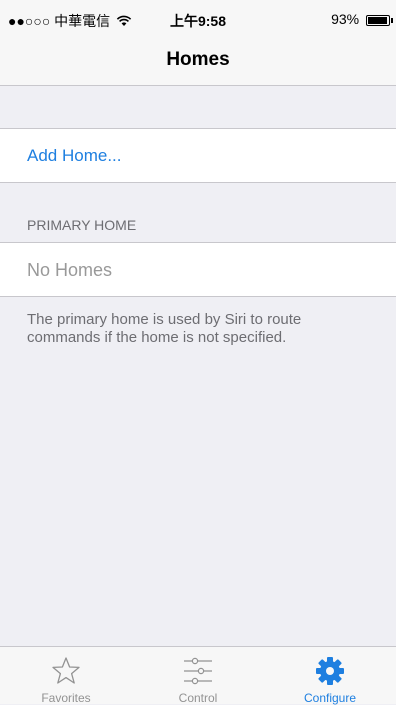 The height and width of the screenshot is (705, 396). I want to click on star-icon, so click(66, 670).